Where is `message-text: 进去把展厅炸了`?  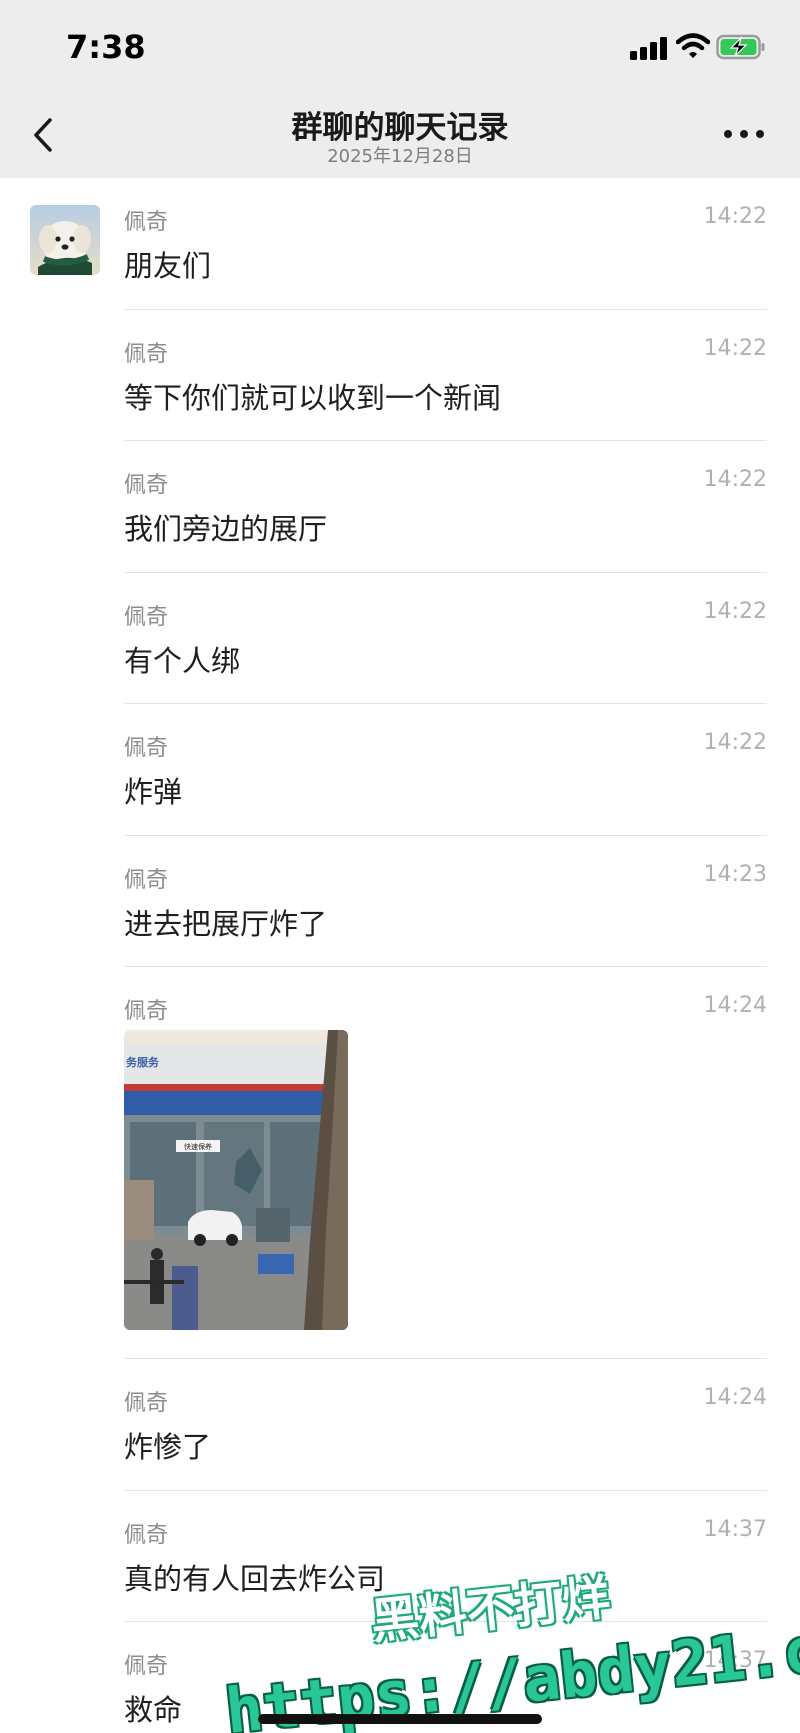
message-text: 进去把展厅炸了 is located at coordinates (226, 923).